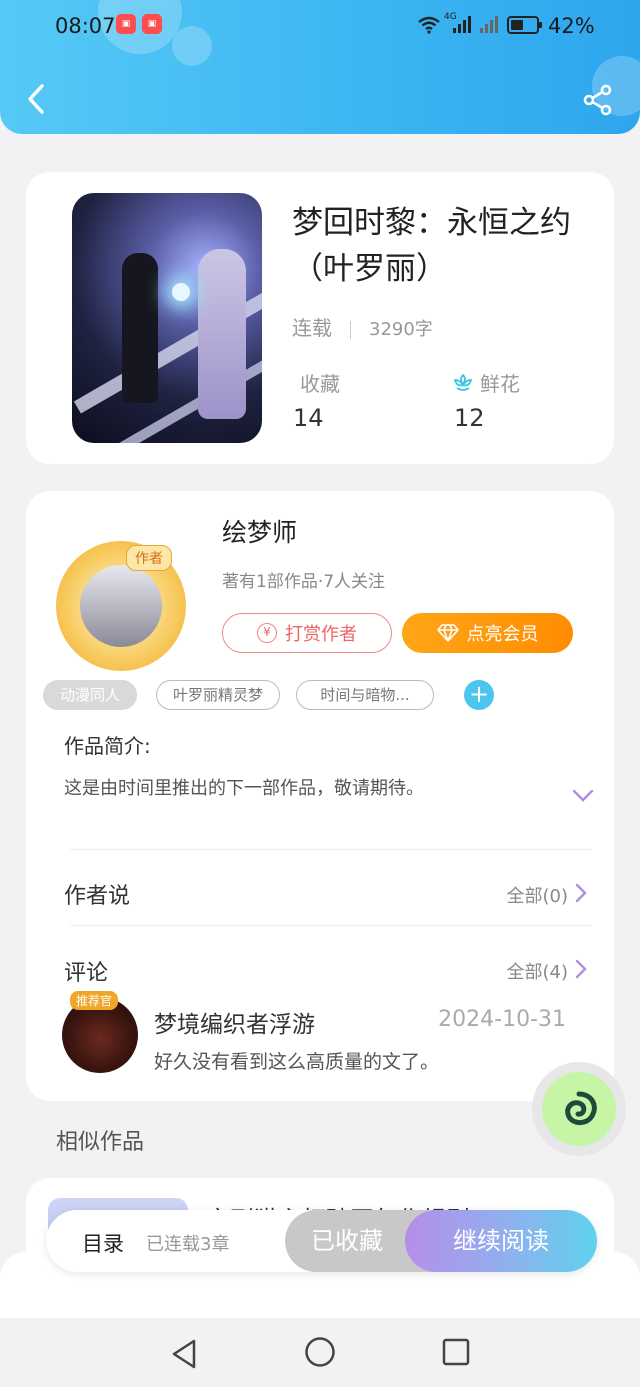 Image resolution: width=640 pixels, height=1387 pixels. I want to click on commenter-avatar: 推荐官, so click(100, 1032).